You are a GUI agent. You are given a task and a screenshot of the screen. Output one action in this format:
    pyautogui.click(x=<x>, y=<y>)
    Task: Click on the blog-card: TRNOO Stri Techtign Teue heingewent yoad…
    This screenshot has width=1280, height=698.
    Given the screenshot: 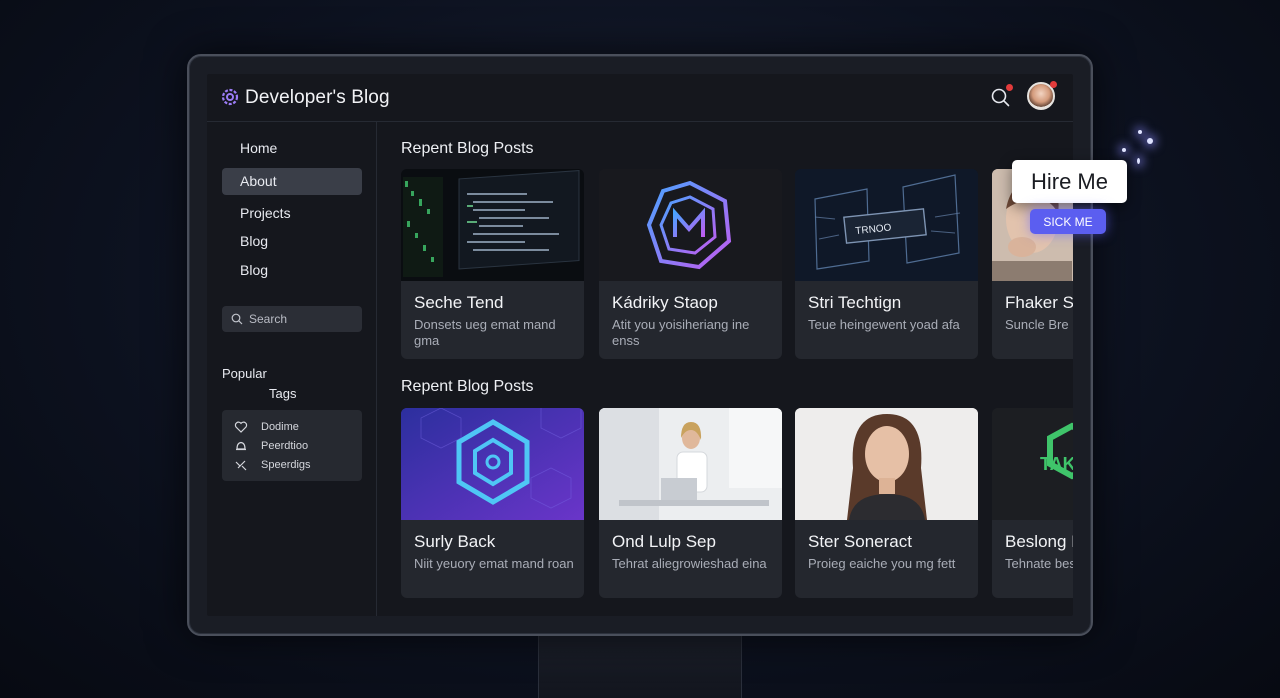 What is the action you would take?
    pyautogui.click(x=886, y=264)
    